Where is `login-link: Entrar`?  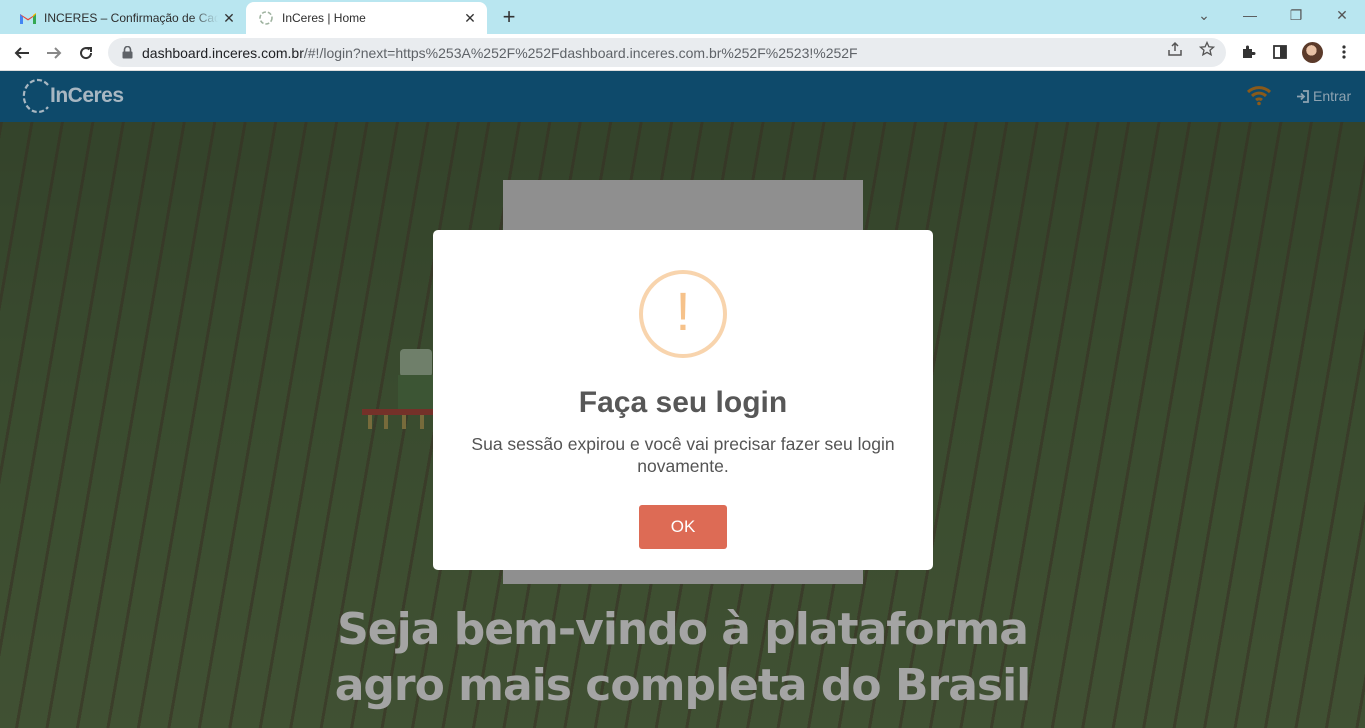 login-link: Entrar is located at coordinates (1323, 96).